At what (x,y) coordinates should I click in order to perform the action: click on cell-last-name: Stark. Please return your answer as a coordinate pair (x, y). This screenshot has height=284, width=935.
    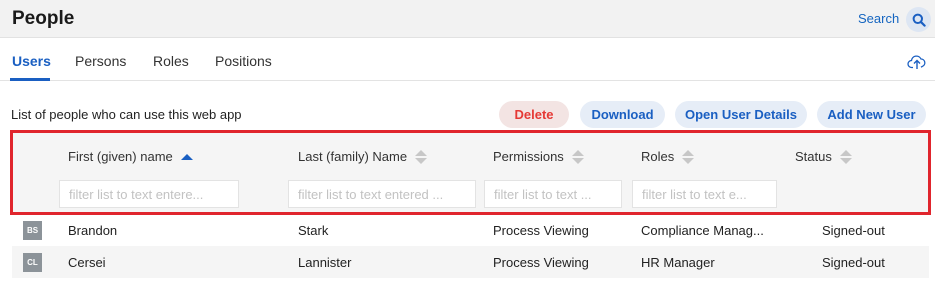
    Looking at the image, I should click on (313, 230).